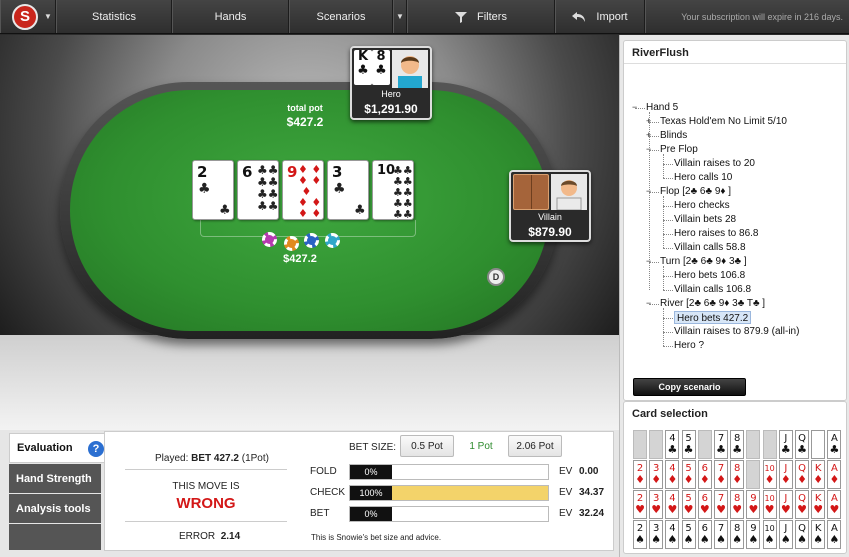  Describe the element at coordinates (703, 261) in the screenshot. I see `tree-branch: Turn [2♣ 6♣ 9♦ 3♣ ]` at that location.